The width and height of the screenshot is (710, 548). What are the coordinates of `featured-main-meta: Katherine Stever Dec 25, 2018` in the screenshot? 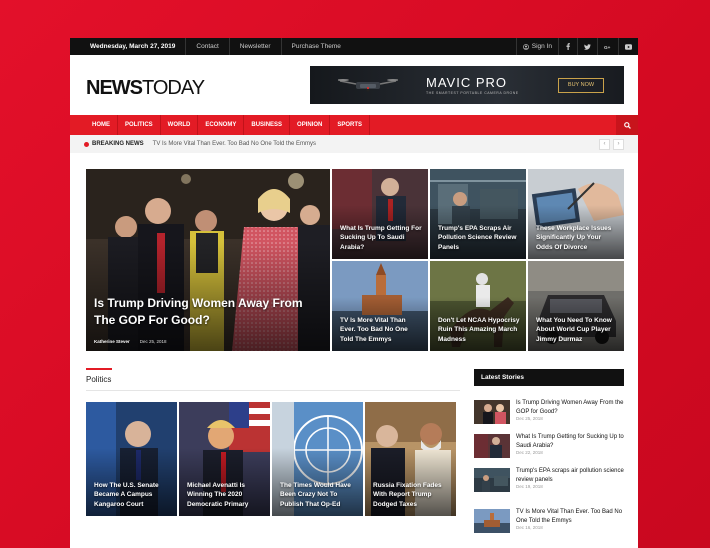 It's located at (130, 341).